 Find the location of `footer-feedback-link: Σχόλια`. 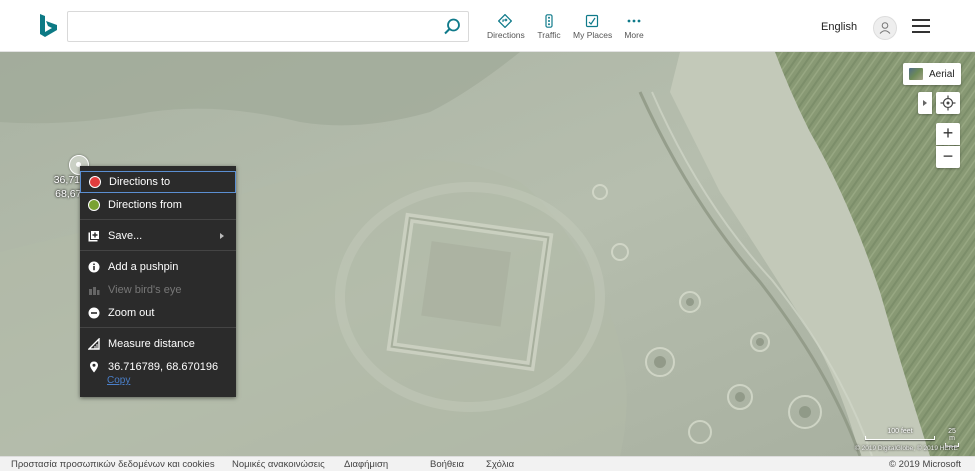

footer-feedback-link: Σχόλια is located at coordinates (500, 464).